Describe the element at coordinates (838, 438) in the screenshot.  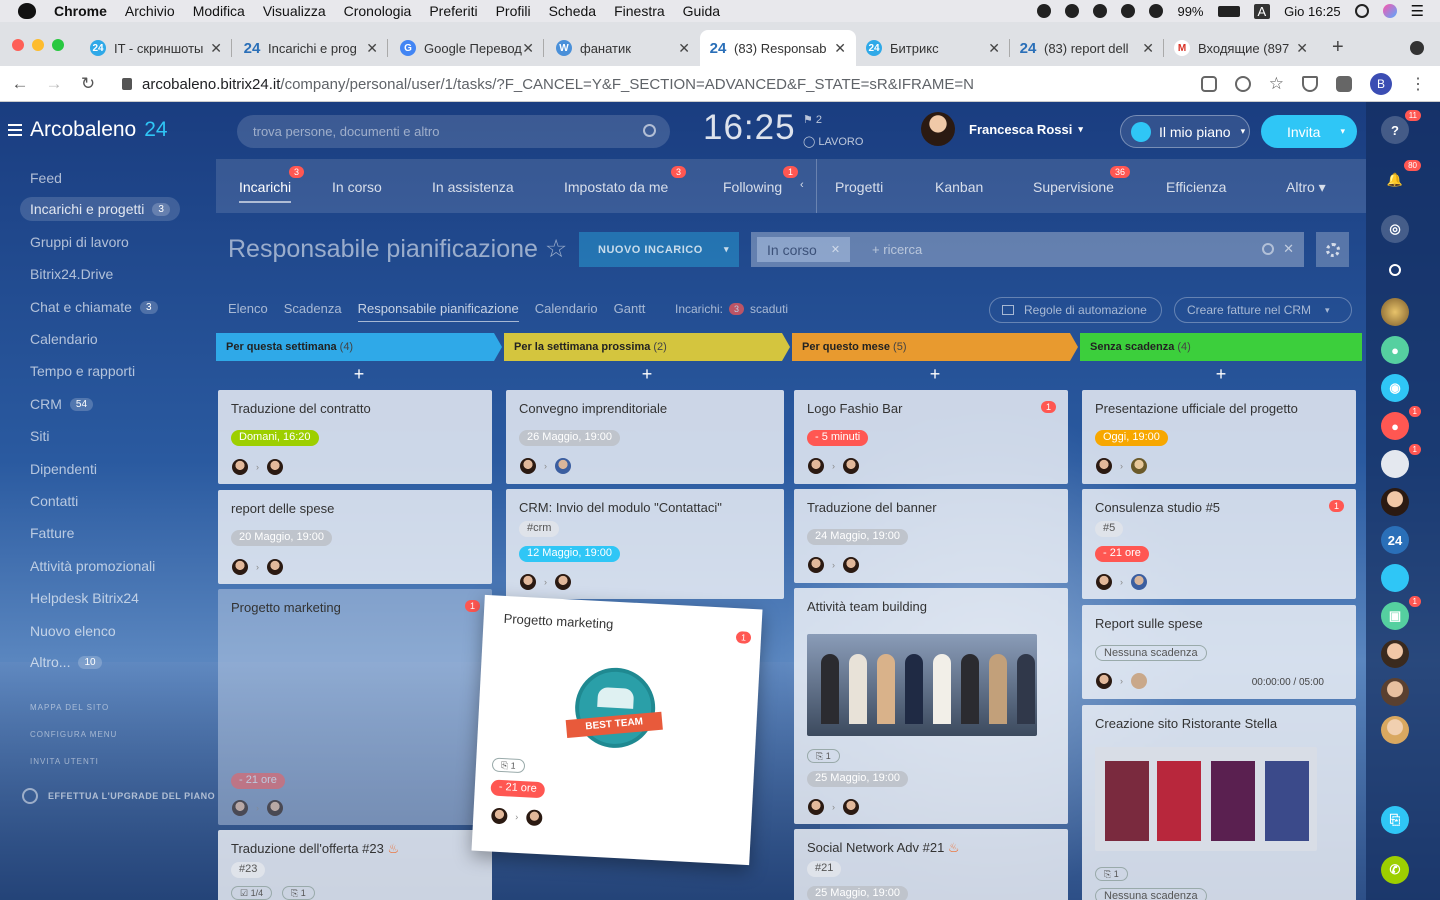
I see `deadline-pill: - 5 minuti` at that location.